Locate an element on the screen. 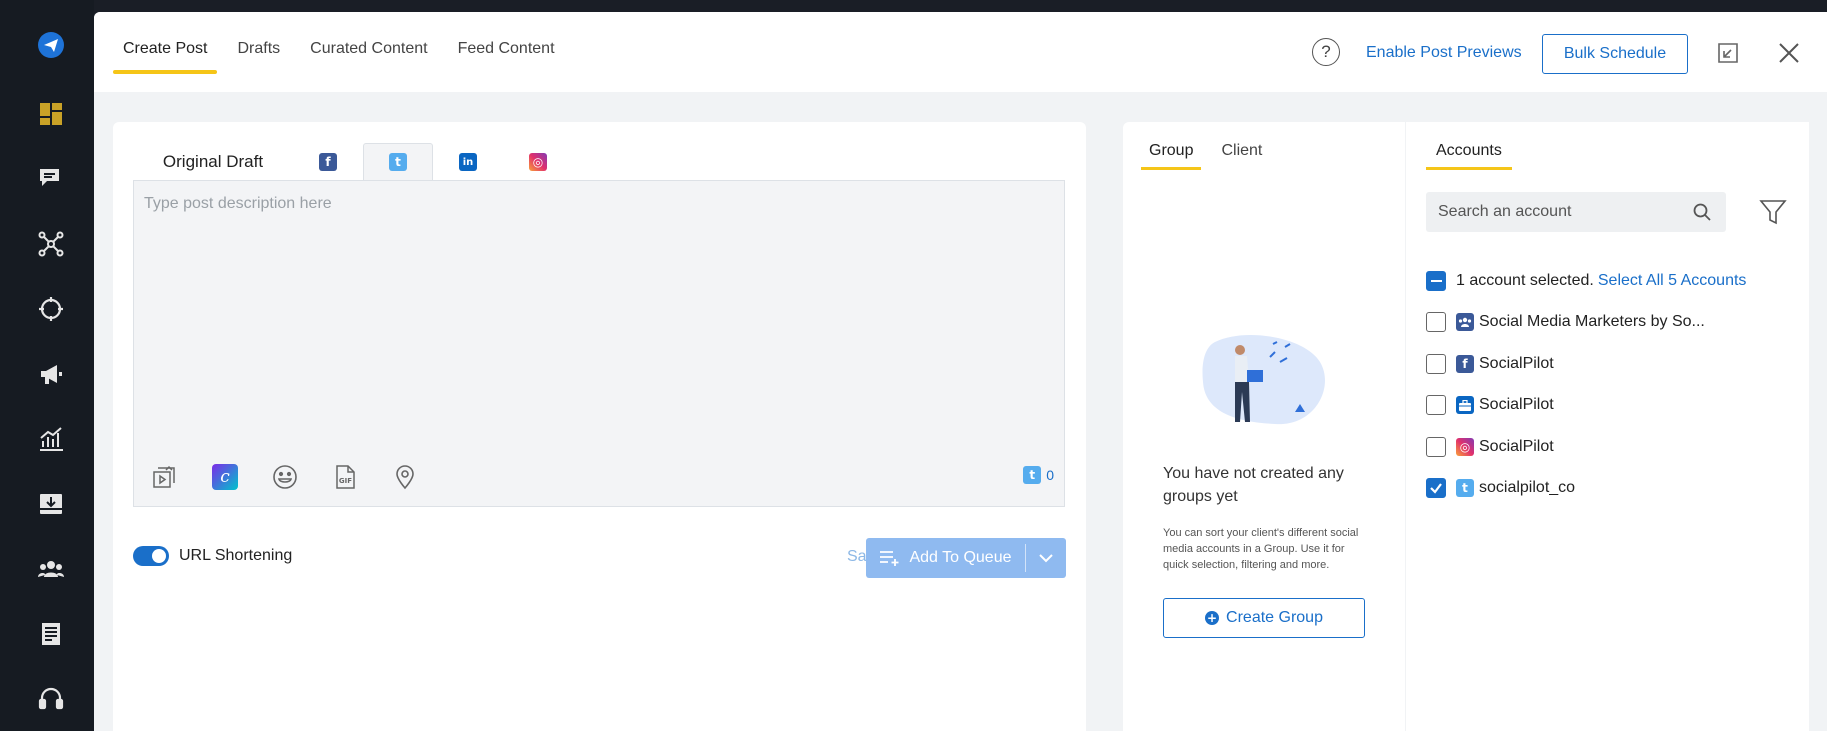 This screenshot has height=731, width=1827. media-button is located at coordinates (165, 477).